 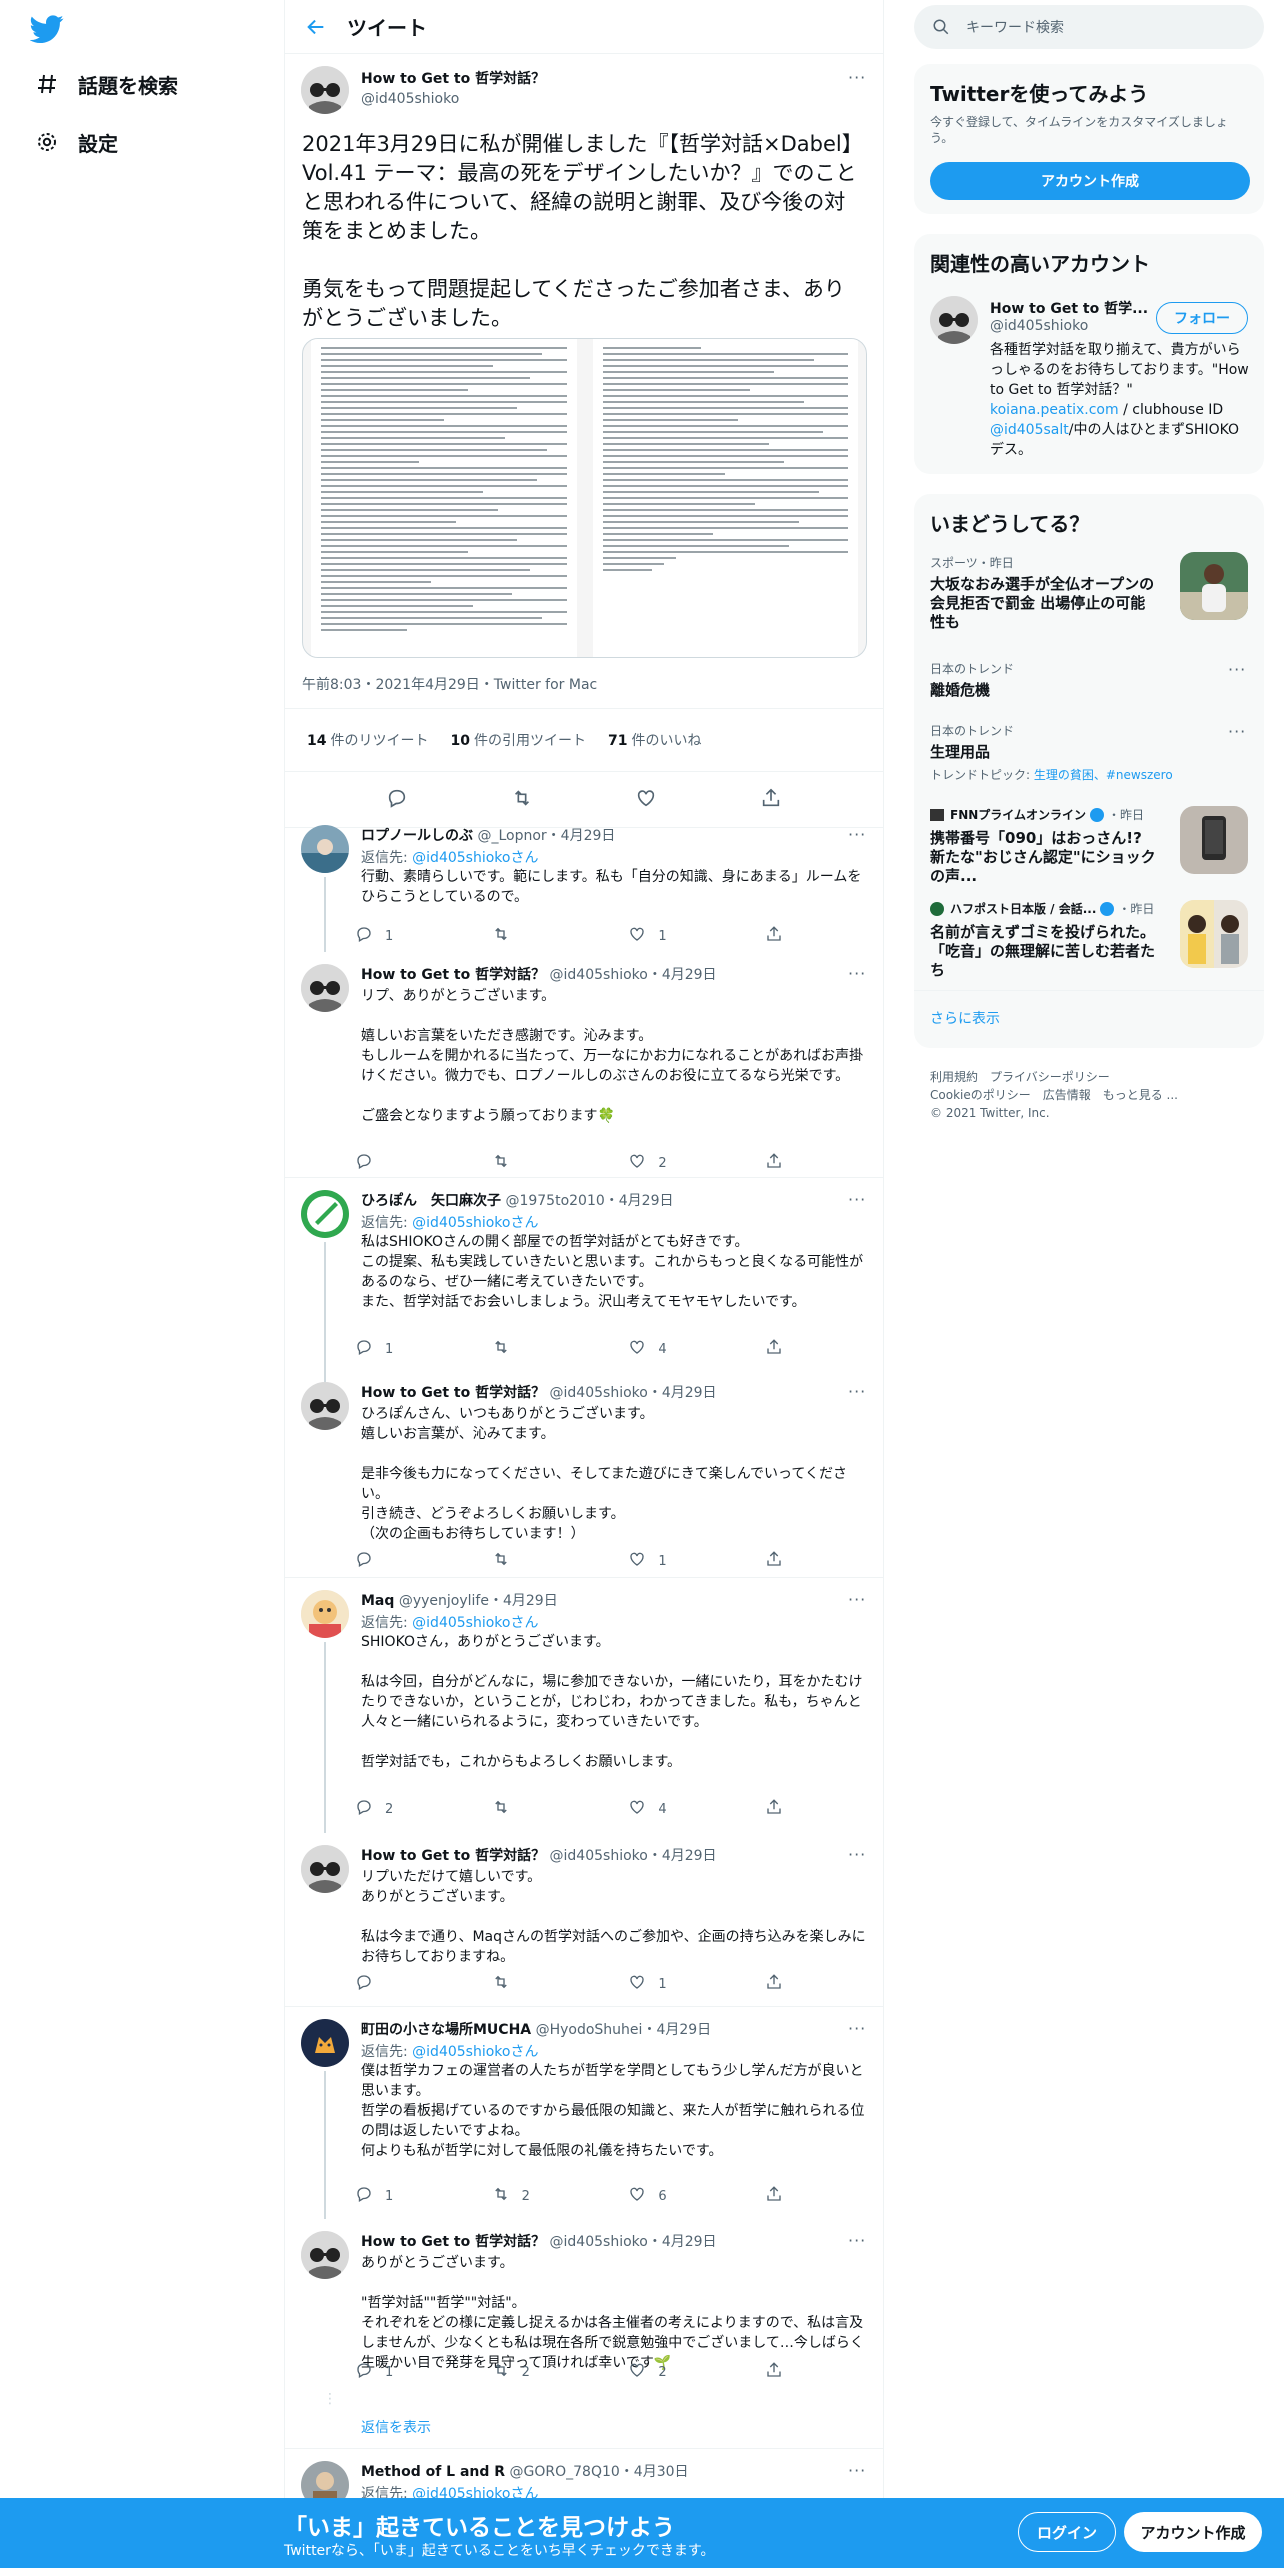 What do you see at coordinates (661, 2472) in the screenshot?
I see `reply-date: 4月30日` at bounding box center [661, 2472].